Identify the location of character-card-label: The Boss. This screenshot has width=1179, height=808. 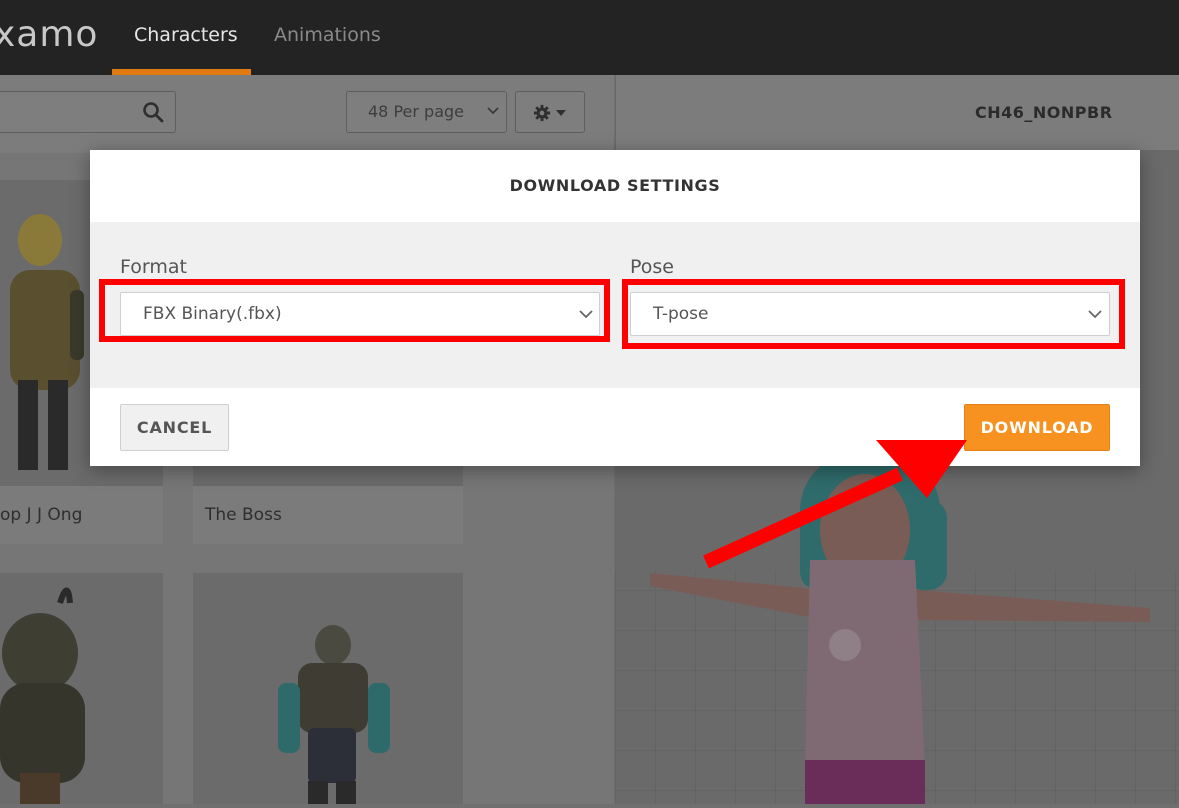
(328, 515).